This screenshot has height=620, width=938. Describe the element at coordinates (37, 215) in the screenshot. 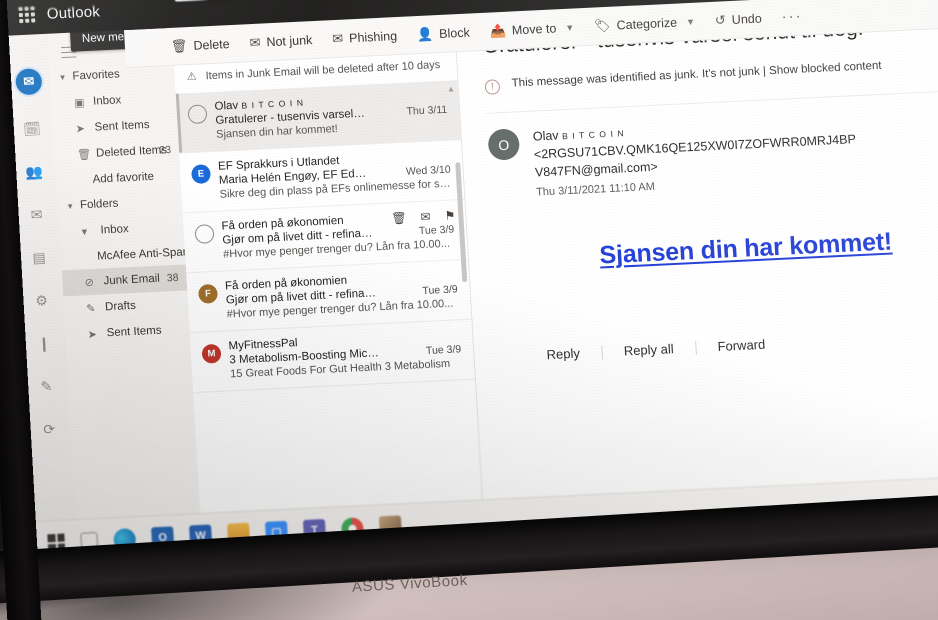

I see `files-rail-icon: ✉` at that location.